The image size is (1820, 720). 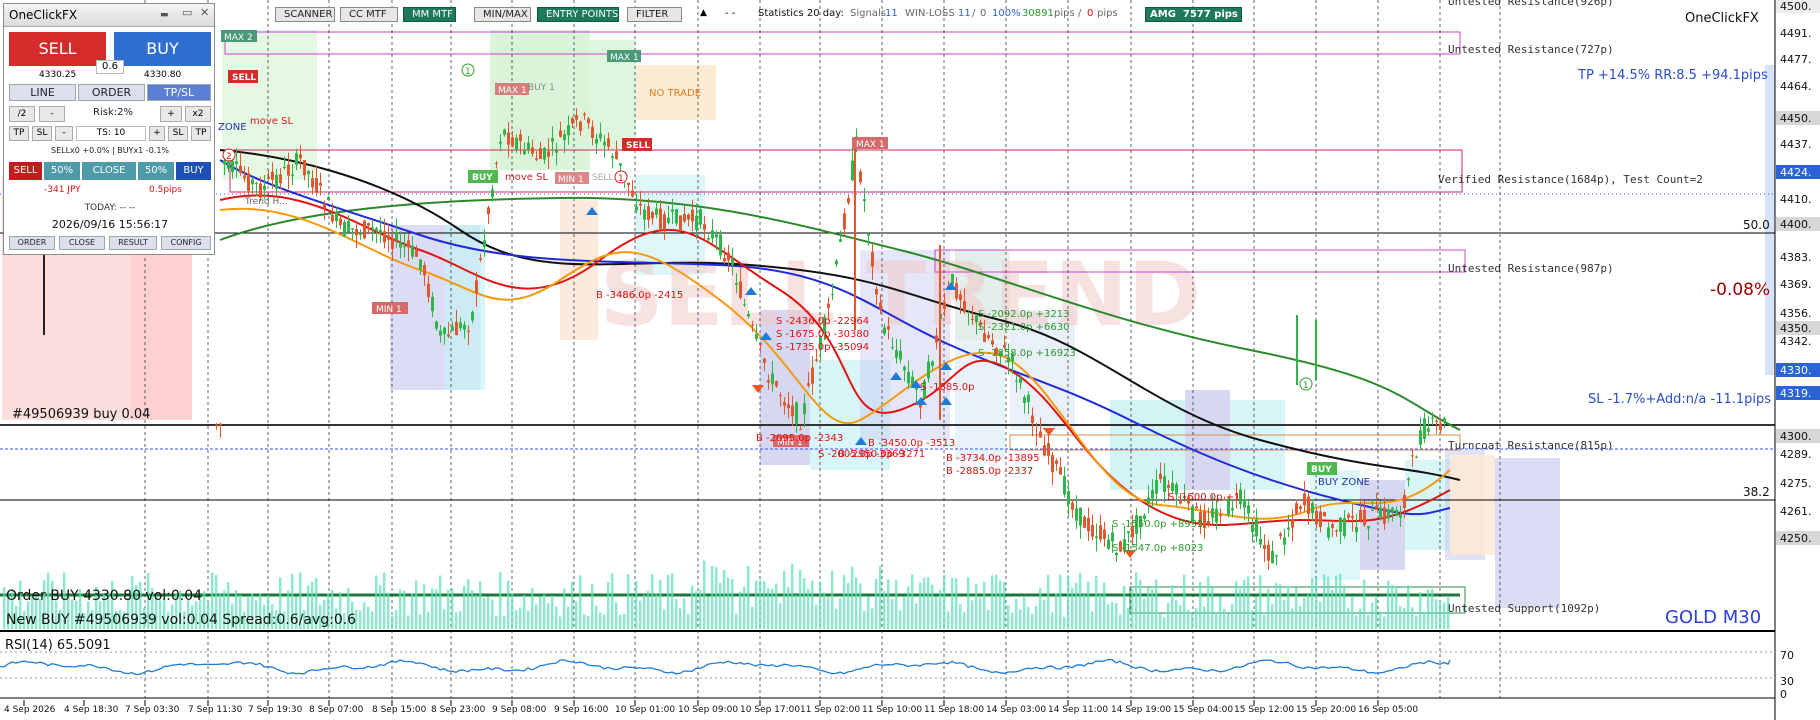 I want to click on tag-move-sl: move SL, so click(x=271, y=121).